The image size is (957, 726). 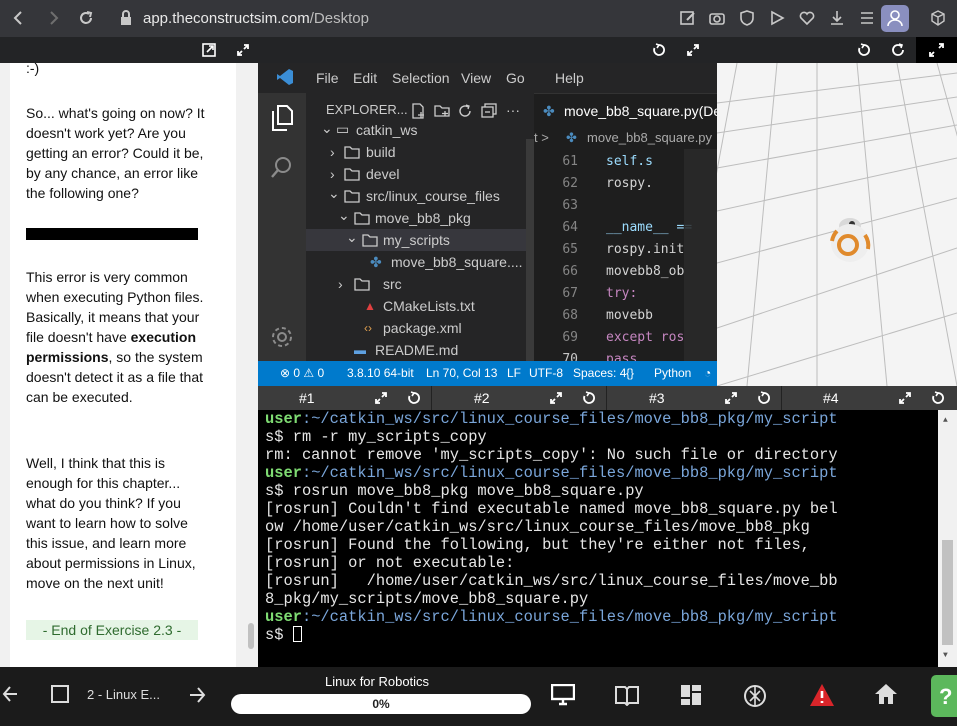 I want to click on end-of-line: LF, so click(x=514, y=373).